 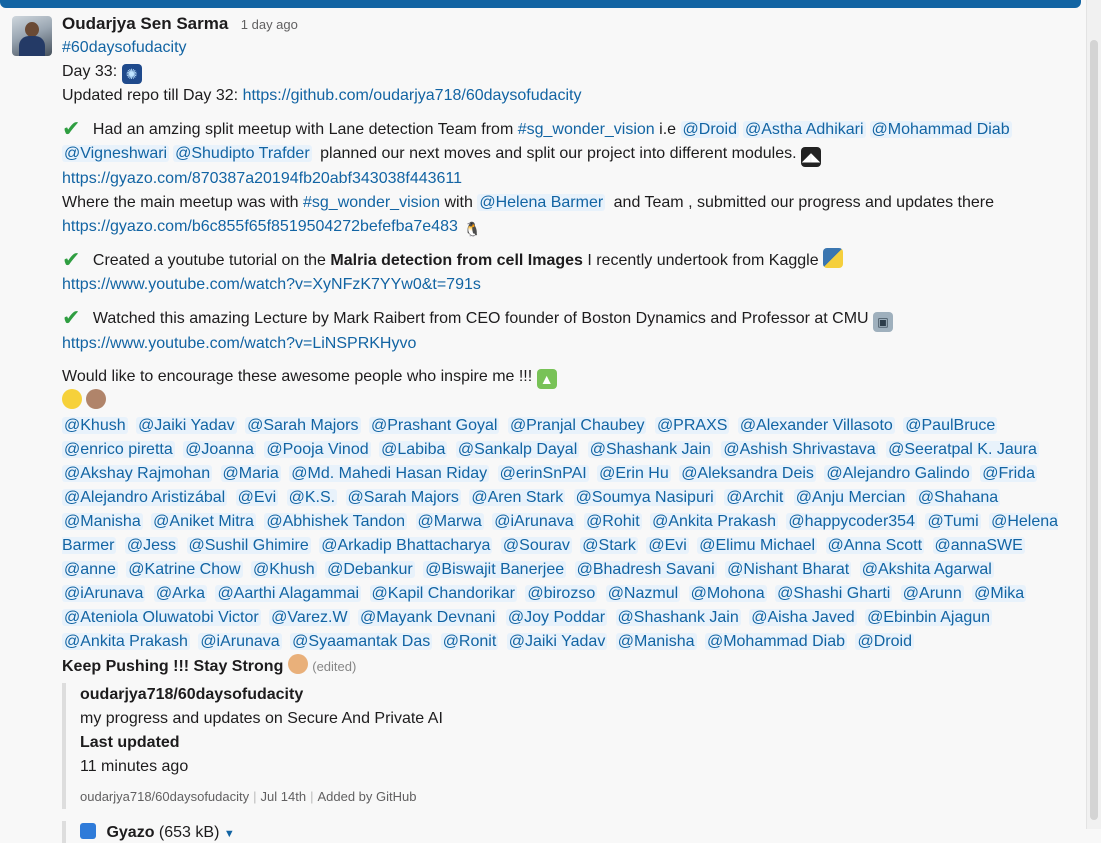 I want to click on mention: @Ebinbin Ajagun, so click(x=929, y=617).